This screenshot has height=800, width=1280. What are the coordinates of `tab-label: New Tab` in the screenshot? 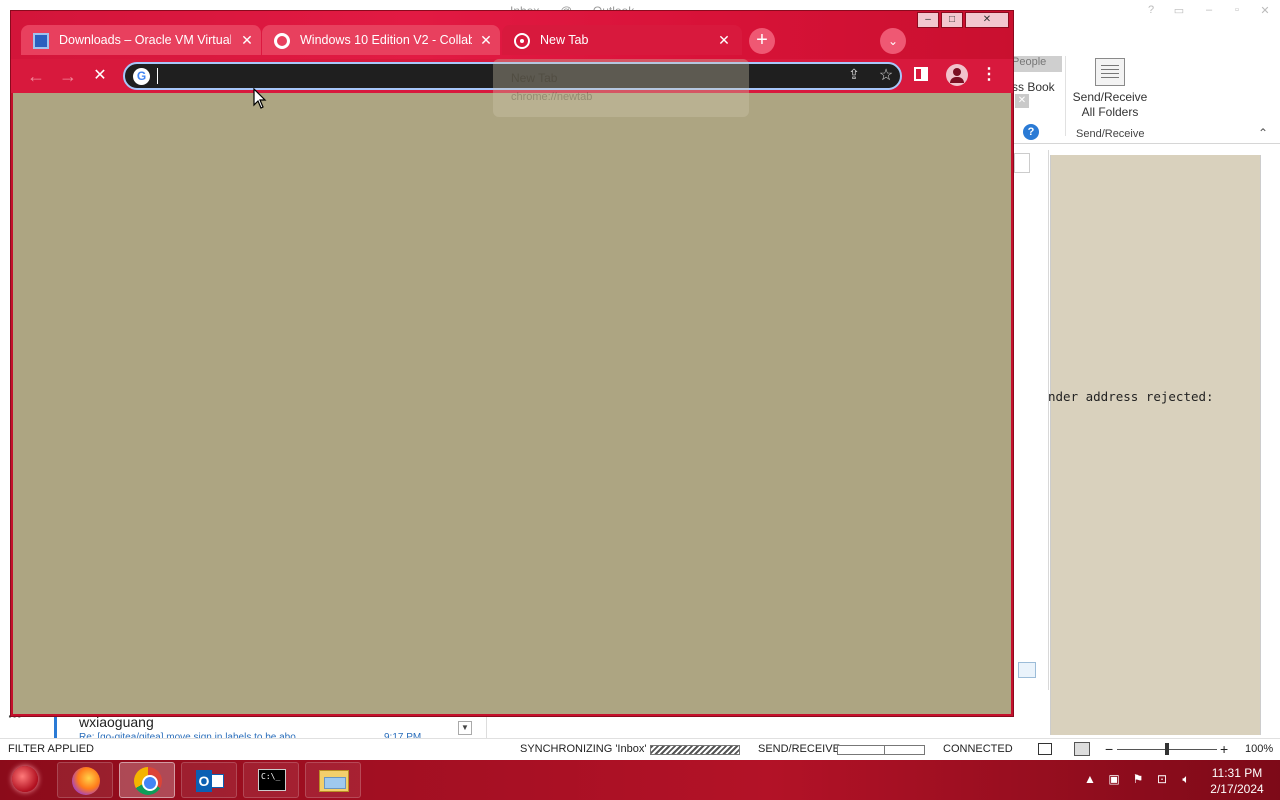 It's located at (564, 40).